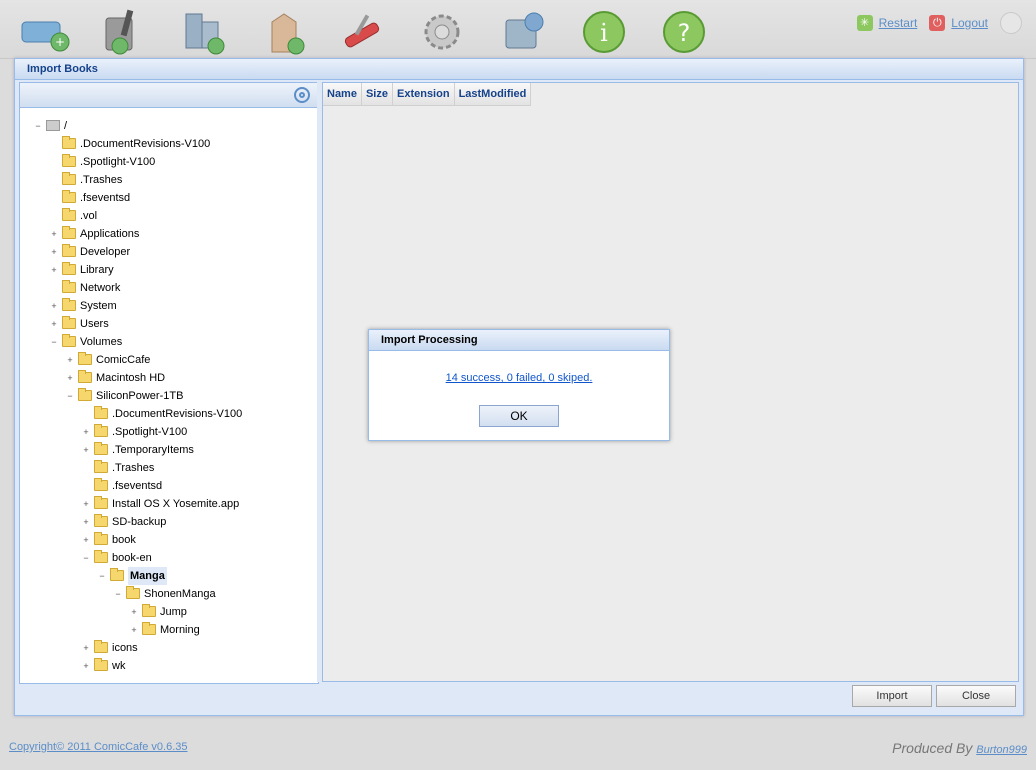 The width and height of the screenshot is (1036, 770). I want to click on tree-node-label: book, so click(124, 540).